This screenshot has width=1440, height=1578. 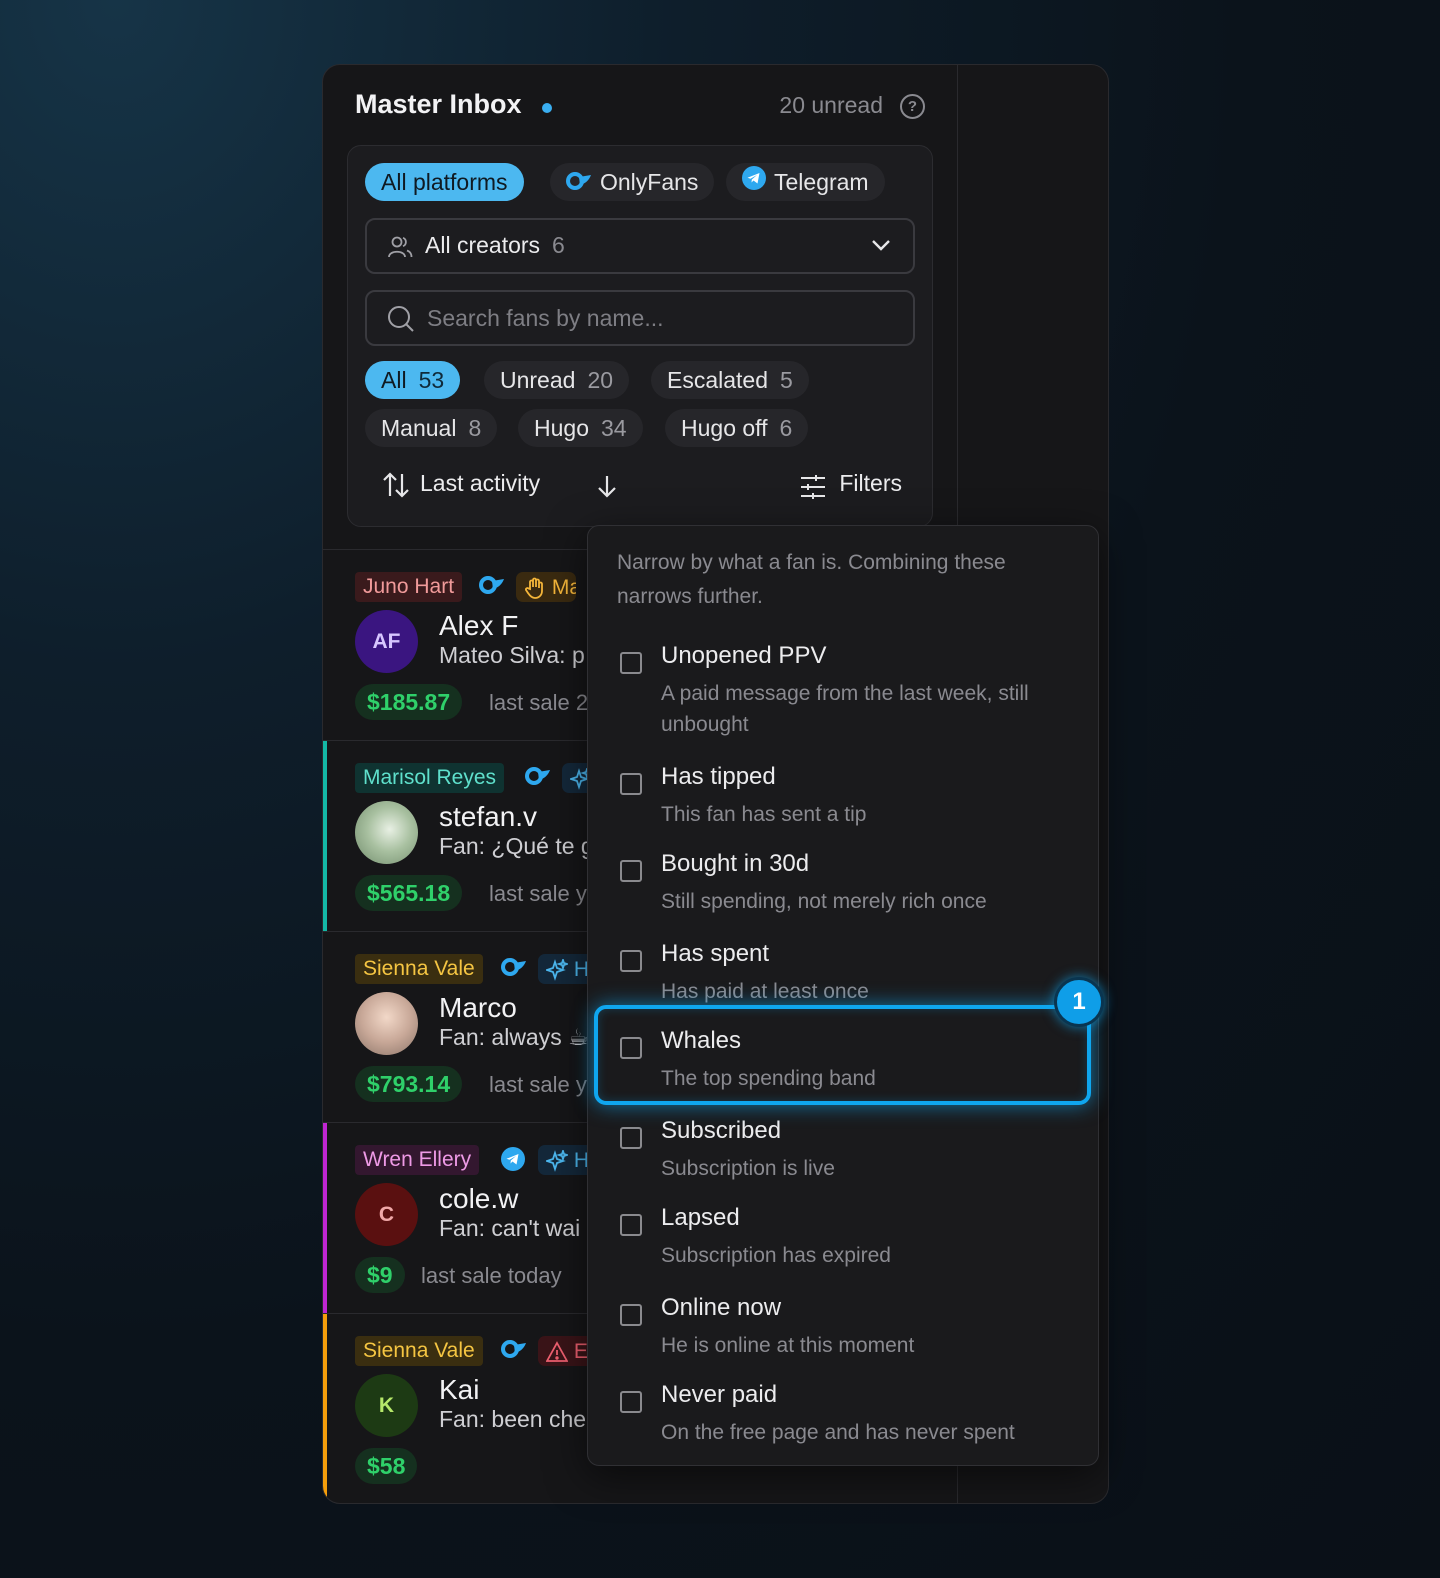 I want to click on avatar: AF, so click(x=386, y=641).